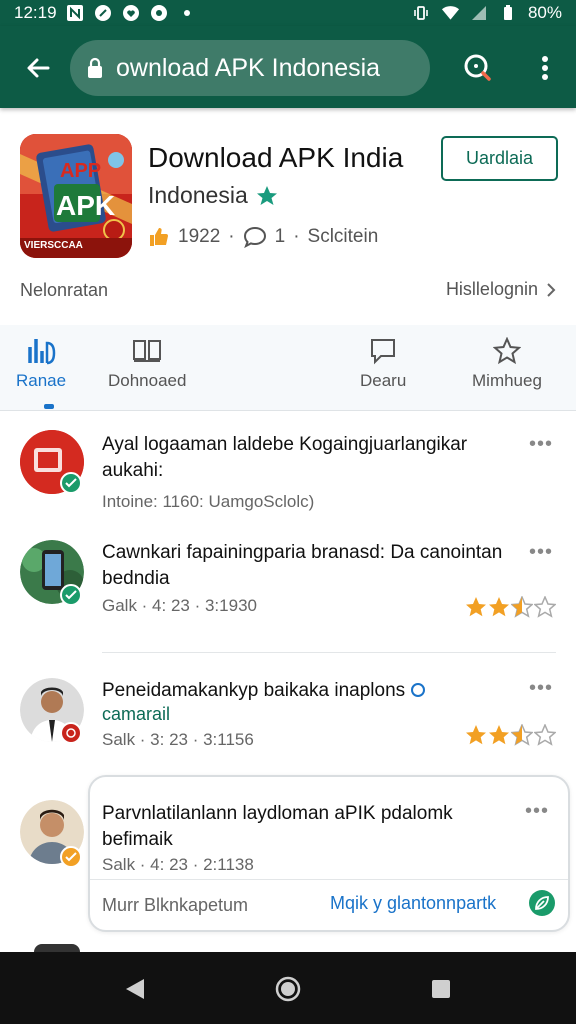 Image resolution: width=576 pixels, height=1024 pixels. What do you see at coordinates (147, 351) in the screenshot?
I see `book-icon` at bounding box center [147, 351].